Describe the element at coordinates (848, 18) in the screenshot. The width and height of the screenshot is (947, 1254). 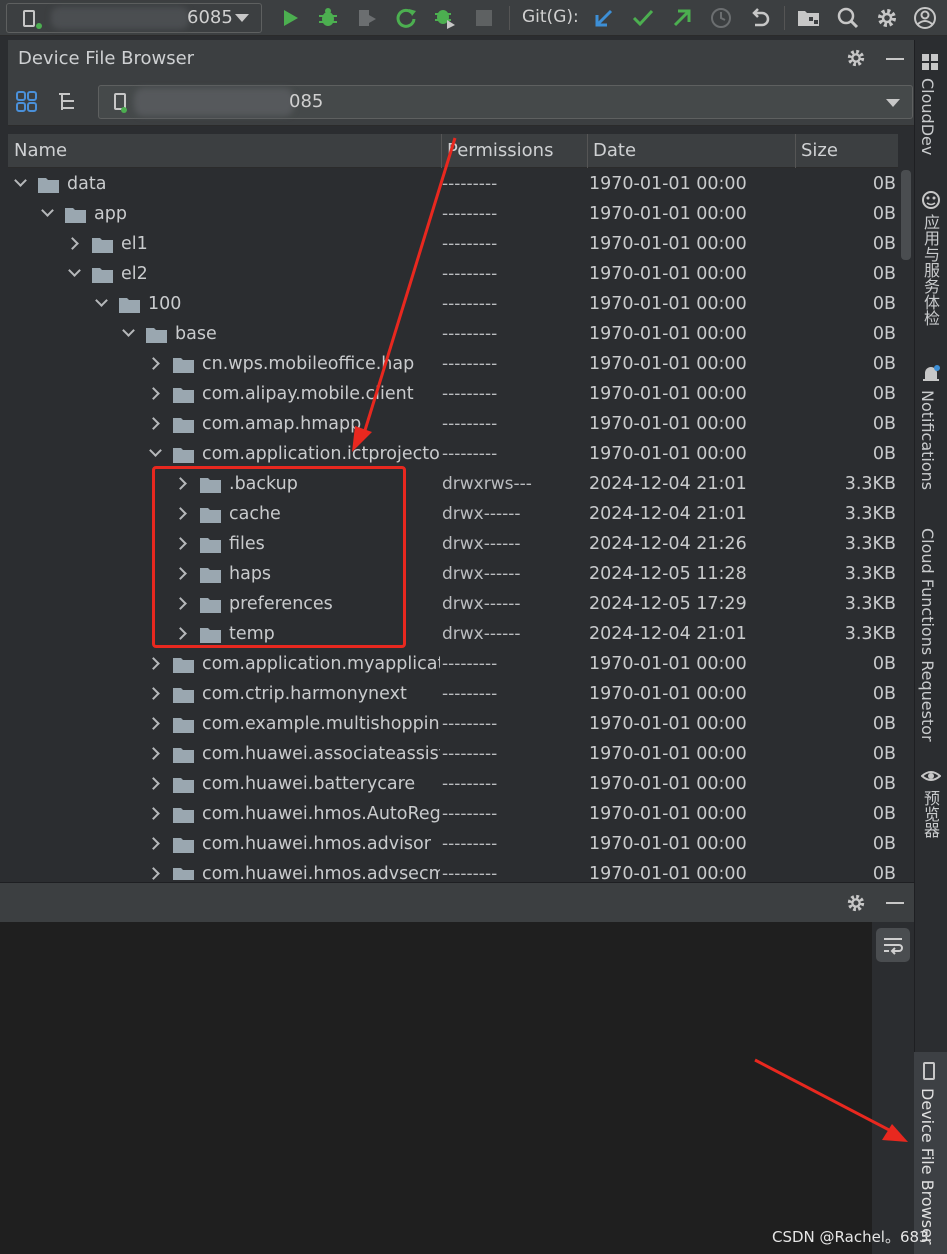
I see `search-icon` at that location.